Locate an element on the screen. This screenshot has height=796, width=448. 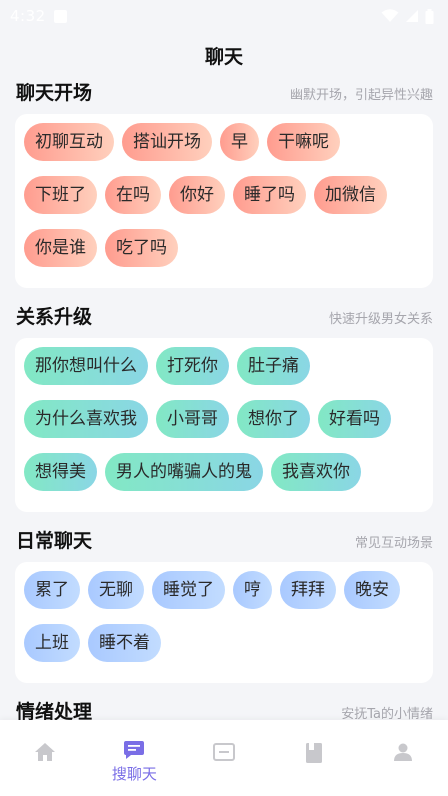
topic-tag: 累了 is located at coordinates (52, 590).